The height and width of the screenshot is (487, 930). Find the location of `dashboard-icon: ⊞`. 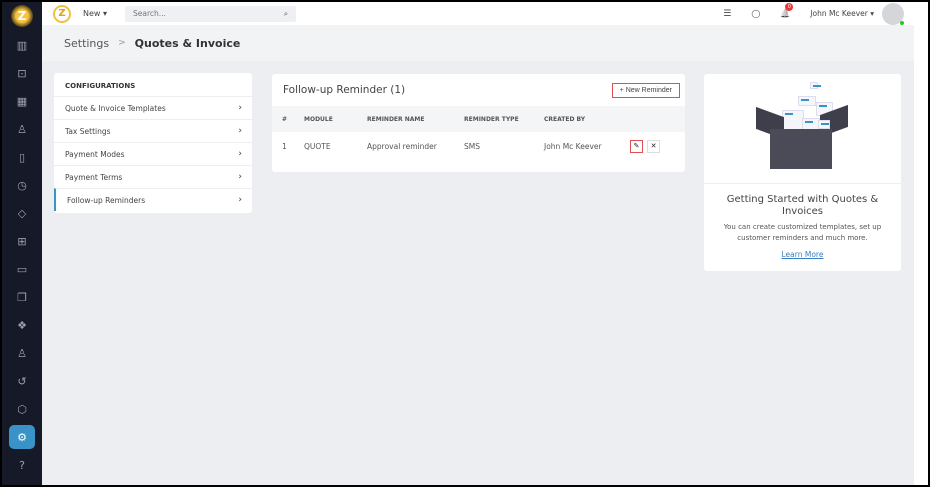

dashboard-icon: ⊞ is located at coordinates (22, 241).